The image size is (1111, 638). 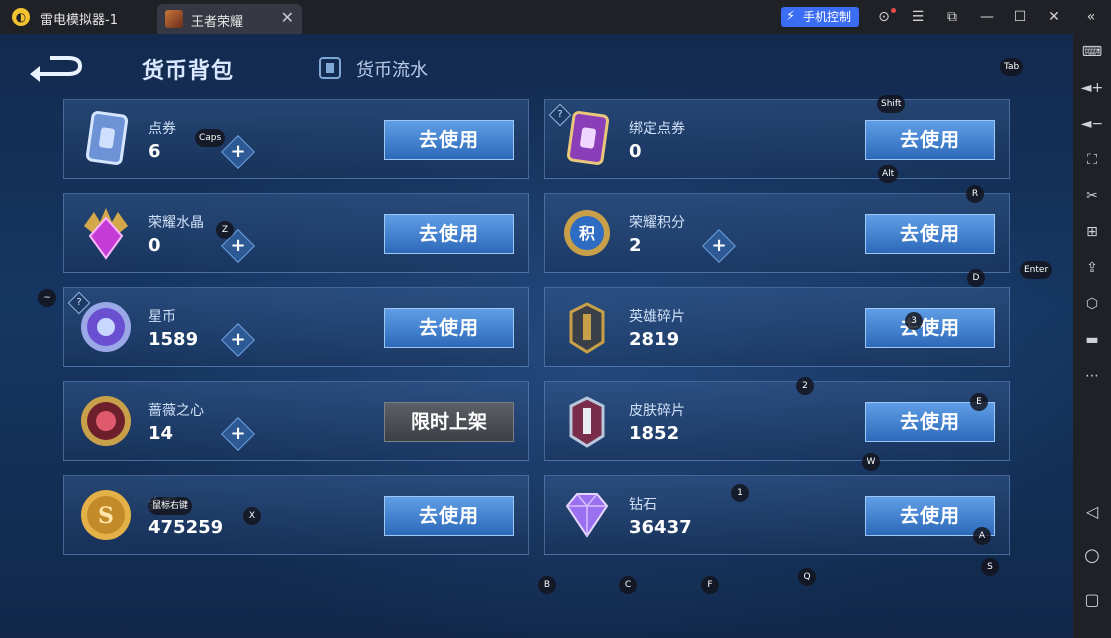 I want to click on keymap-hint: C, so click(x=628, y=585).